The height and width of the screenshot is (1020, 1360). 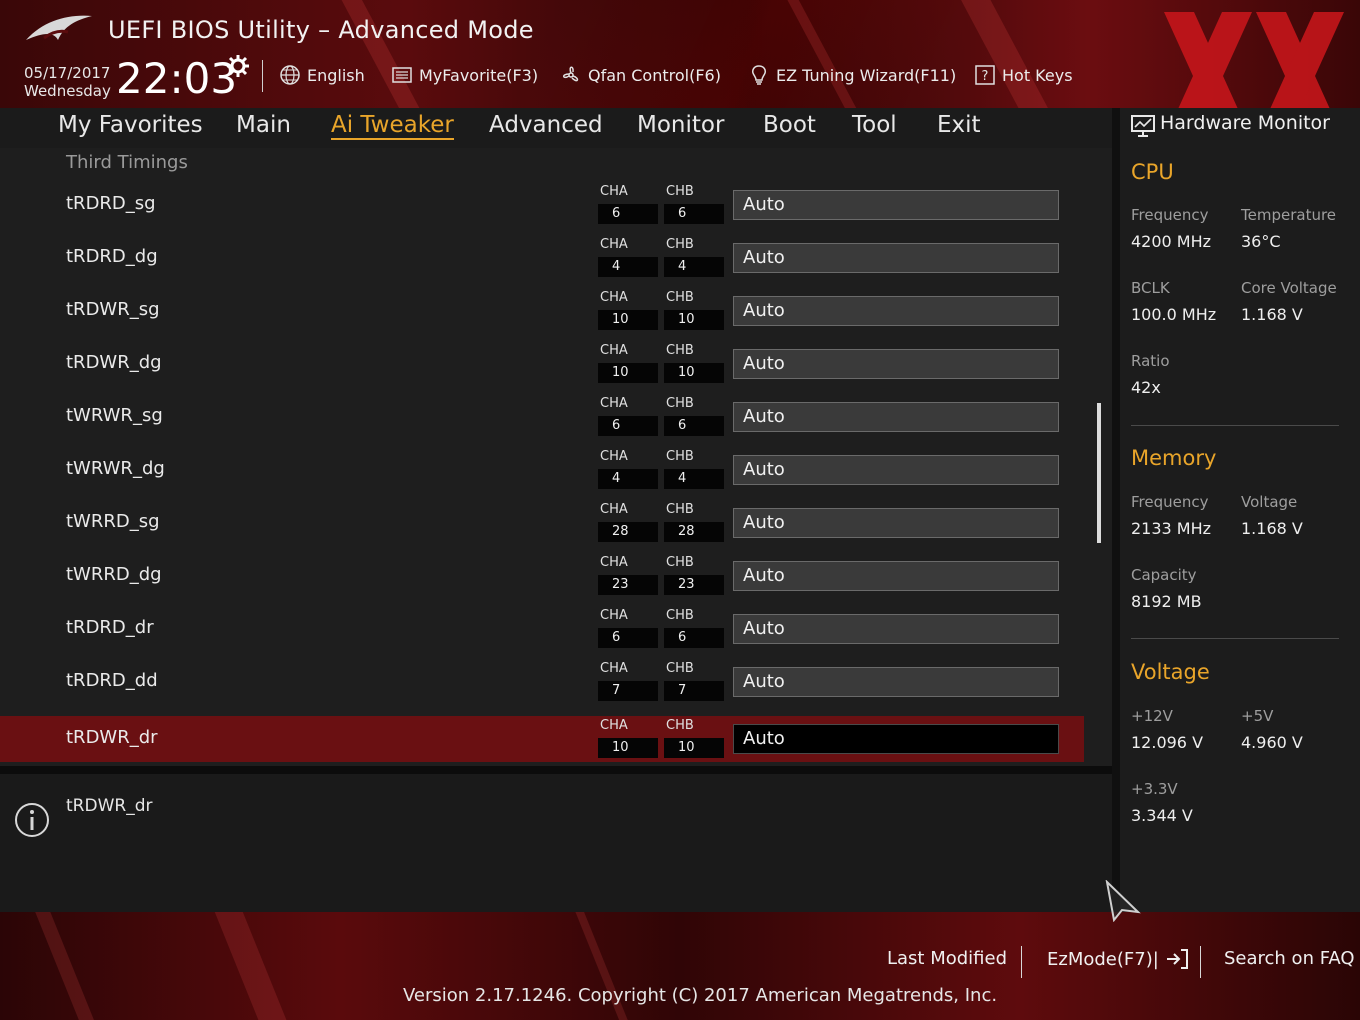 I want to click on v33-value: 3.344 V, so click(x=1162, y=815).